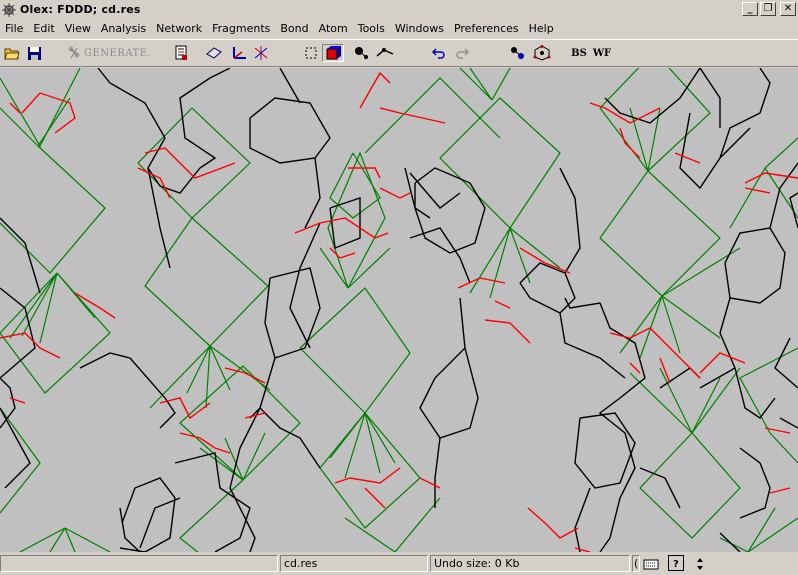  I want to click on atom-label-icon, so click(518, 53).